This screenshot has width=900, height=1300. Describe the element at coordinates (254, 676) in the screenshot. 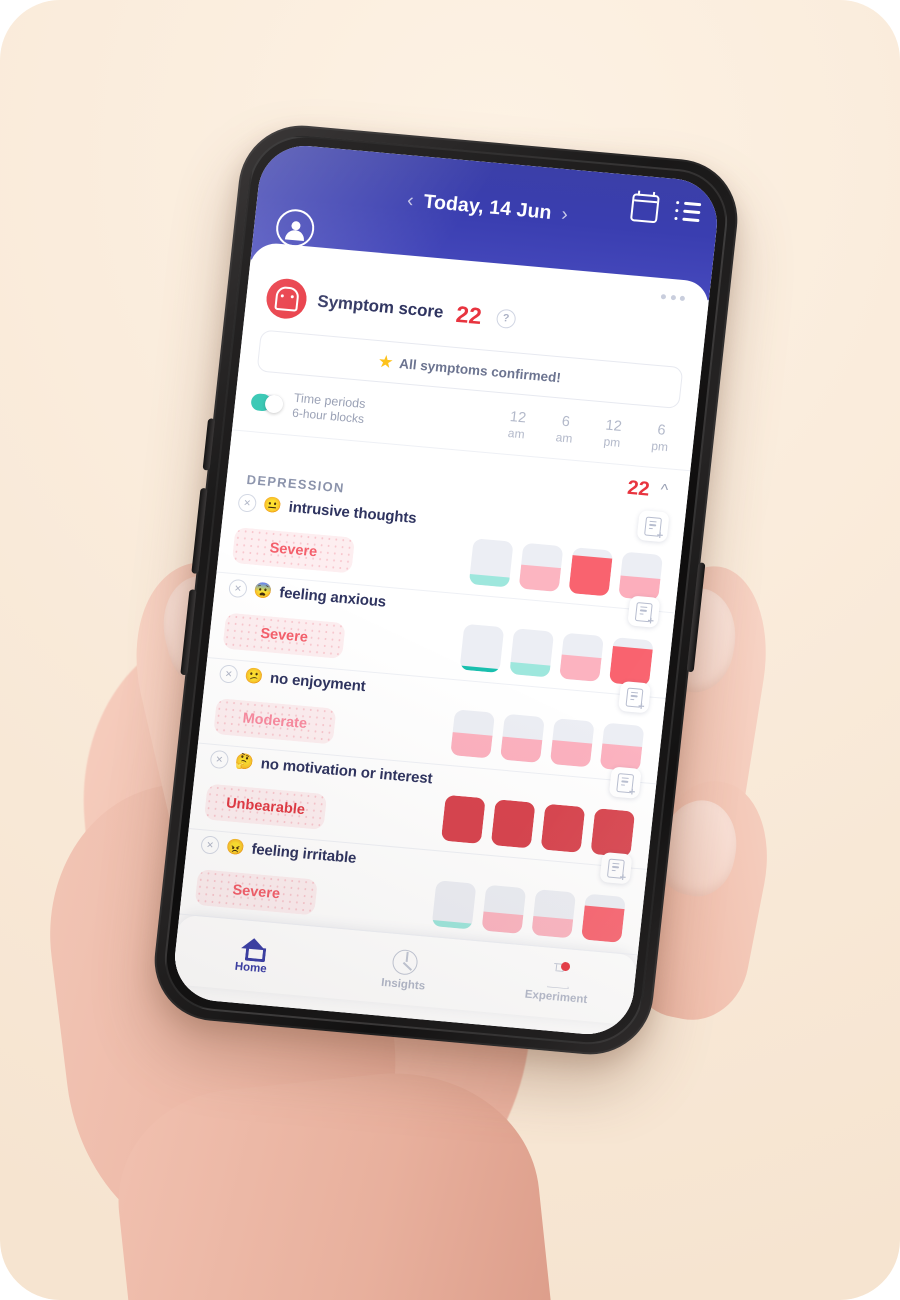

I see `symptom-emoji: 😕` at that location.